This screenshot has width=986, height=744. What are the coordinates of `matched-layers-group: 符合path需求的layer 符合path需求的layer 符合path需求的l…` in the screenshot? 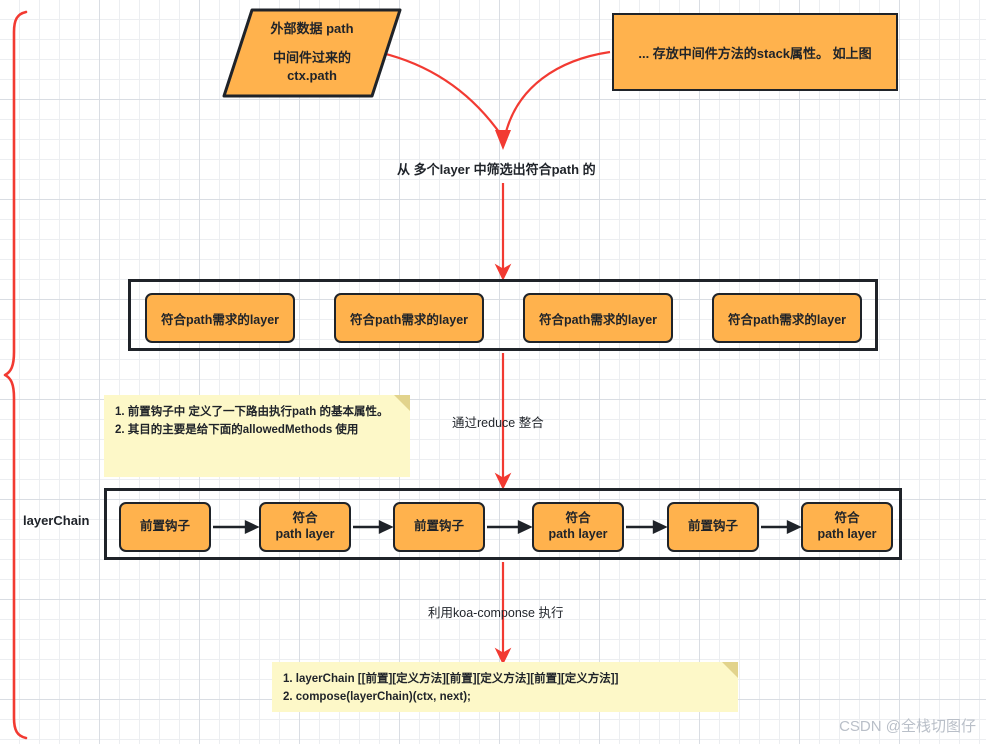 It's located at (503, 315).